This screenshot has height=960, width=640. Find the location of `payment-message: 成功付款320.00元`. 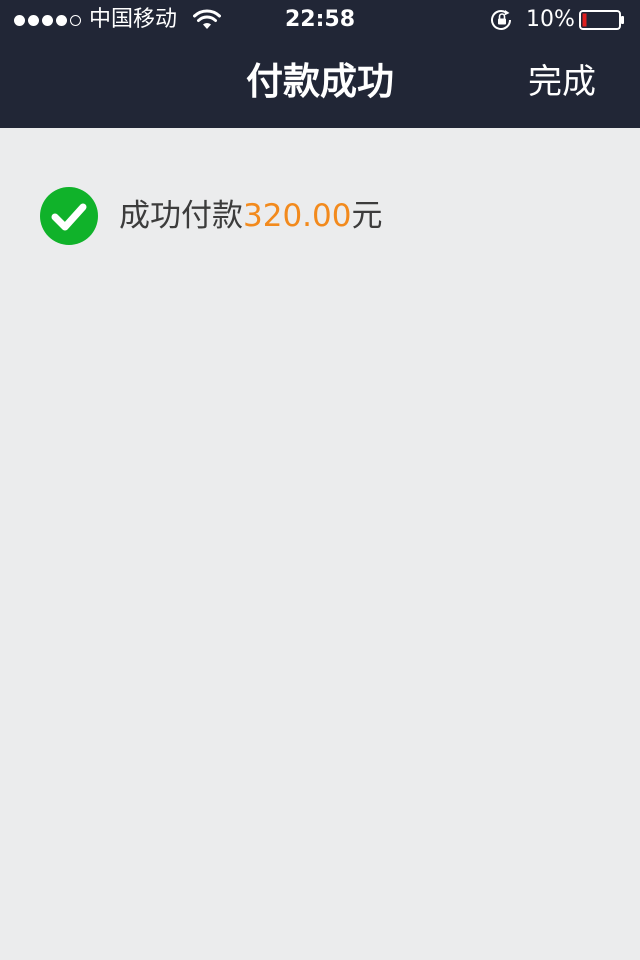

payment-message: 成功付款320.00元 is located at coordinates (250, 216).